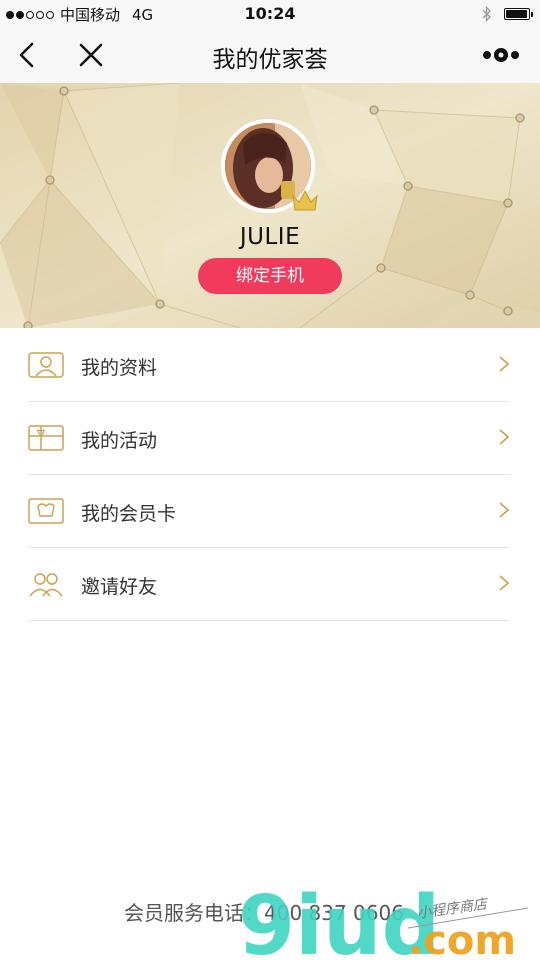 The height and width of the screenshot is (960, 540). Describe the element at coordinates (383, 923) in the screenshot. I see `watermark-logo: 9iud .com 小程序商店` at that location.